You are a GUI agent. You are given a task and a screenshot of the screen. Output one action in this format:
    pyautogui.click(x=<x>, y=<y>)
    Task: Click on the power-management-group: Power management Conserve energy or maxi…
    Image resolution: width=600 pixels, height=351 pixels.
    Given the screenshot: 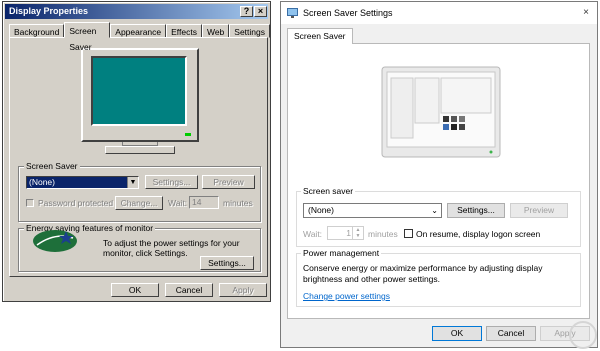 What is the action you would take?
    pyautogui.click(x=438, y=277)
    